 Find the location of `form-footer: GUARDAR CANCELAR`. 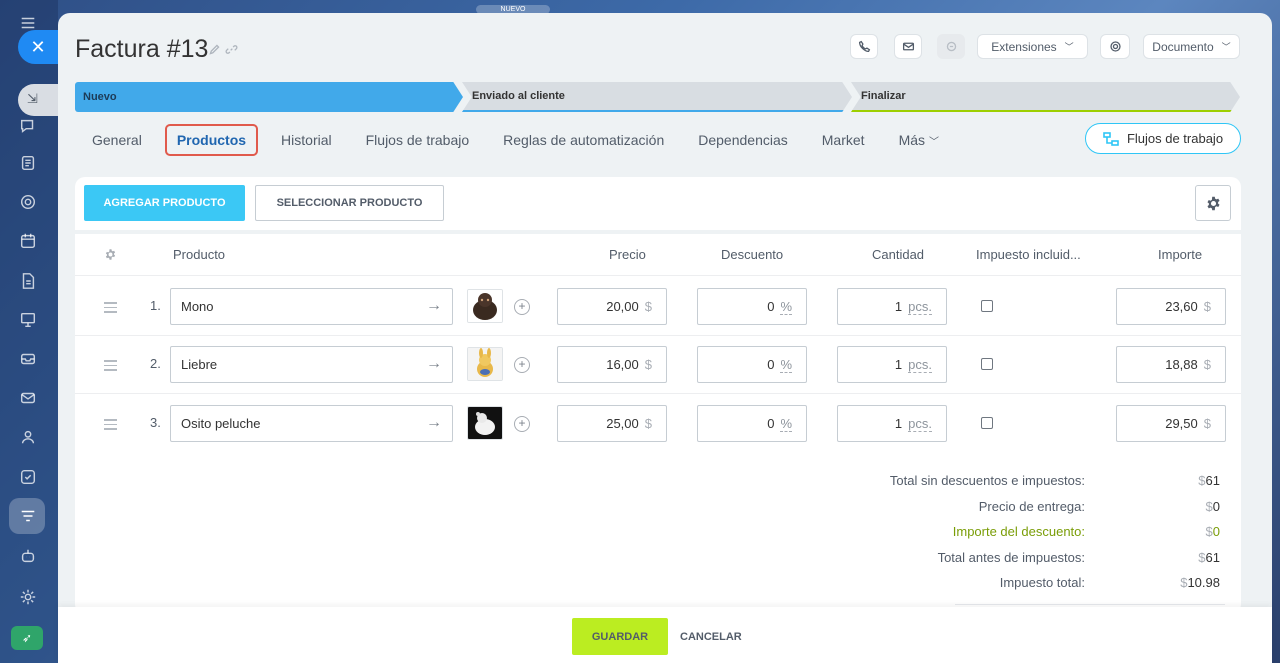

form-footer: GUARDAR CANCELAR is located at coordinates (665, 635).